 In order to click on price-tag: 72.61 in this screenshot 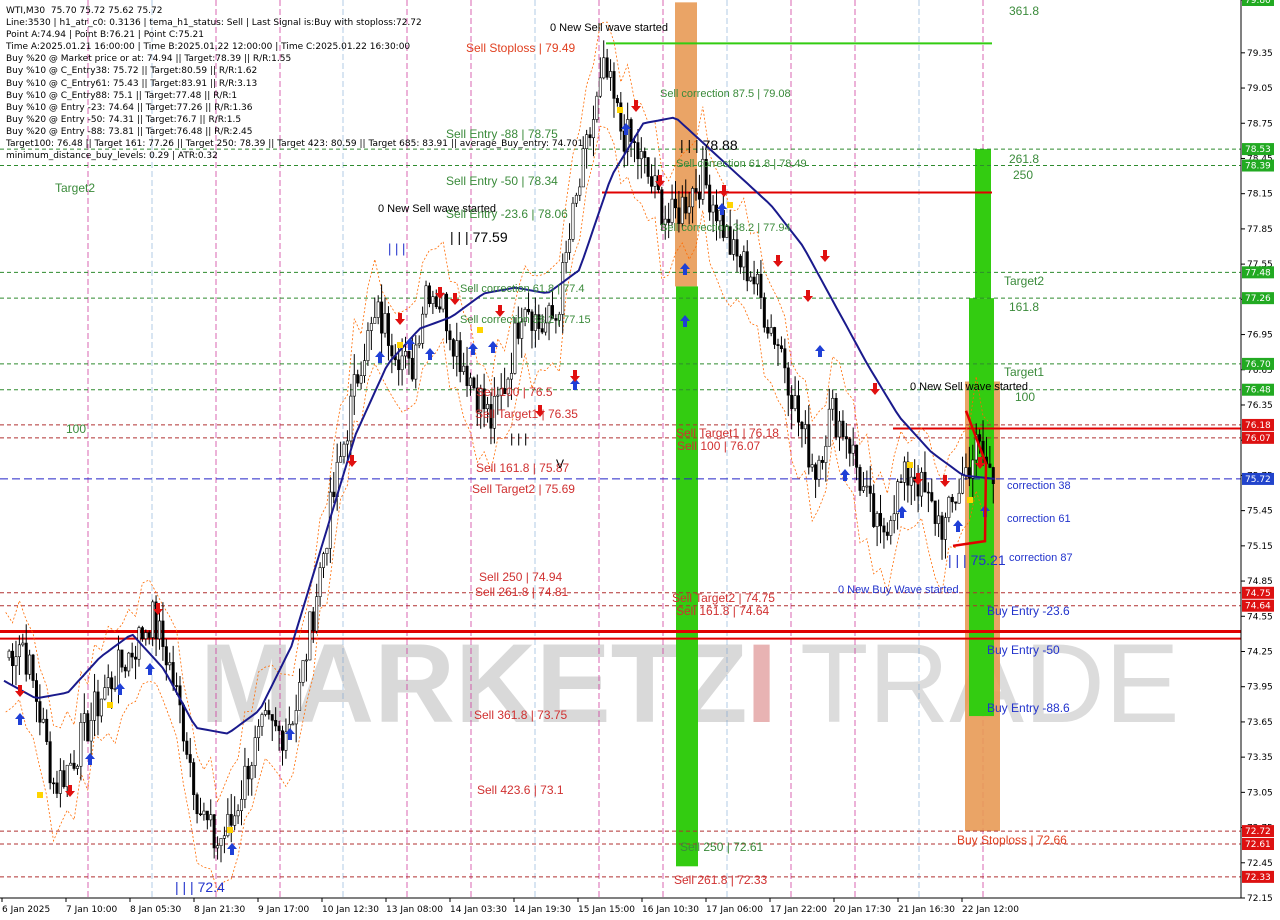, I will do `click(1258, 844)`.